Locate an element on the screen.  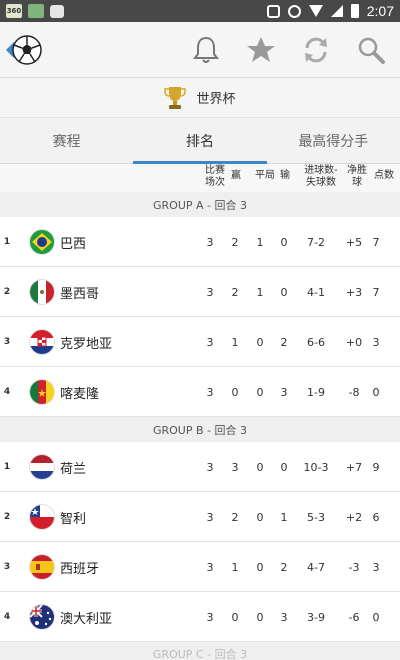
mexico-flag-icon is located at coordinates (42, 292).